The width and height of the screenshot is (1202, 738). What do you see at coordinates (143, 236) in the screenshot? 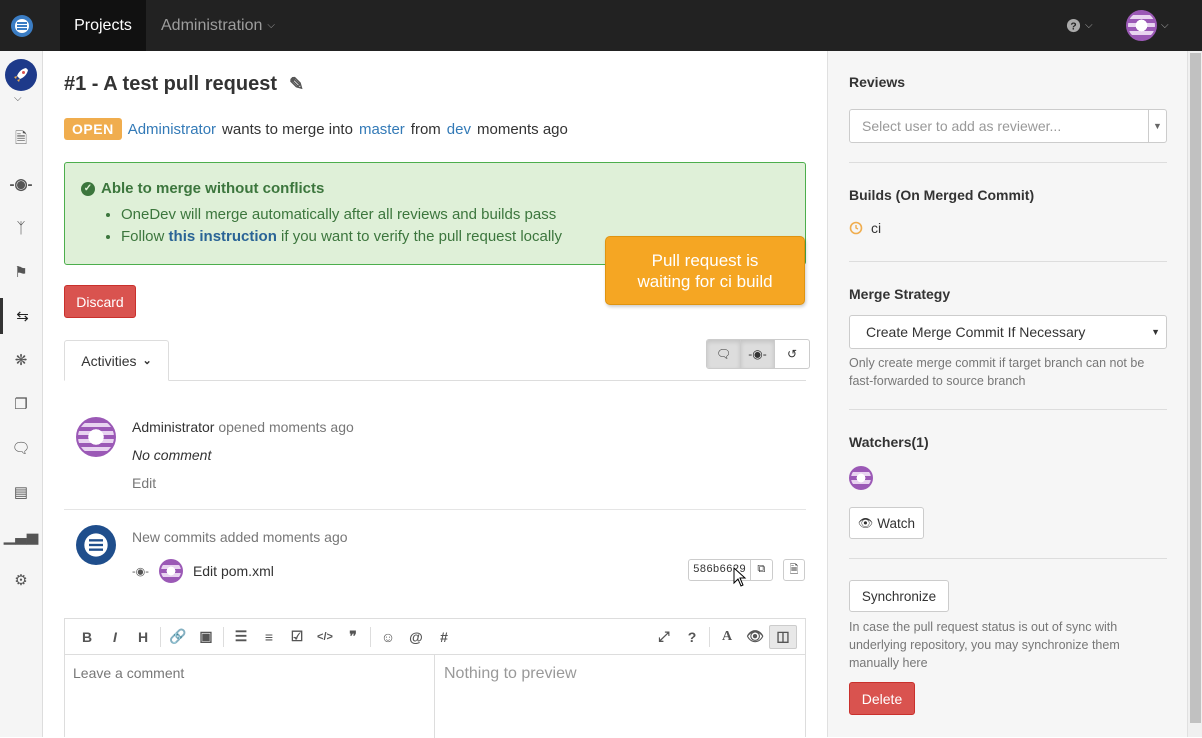
I see `instruction-pre: Follow` at bounding box center [143, 236].